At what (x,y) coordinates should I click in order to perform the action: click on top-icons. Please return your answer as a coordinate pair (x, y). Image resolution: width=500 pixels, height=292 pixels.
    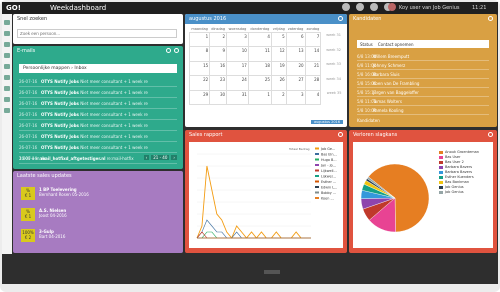
    Looking at the image, I should click on (367, 7).